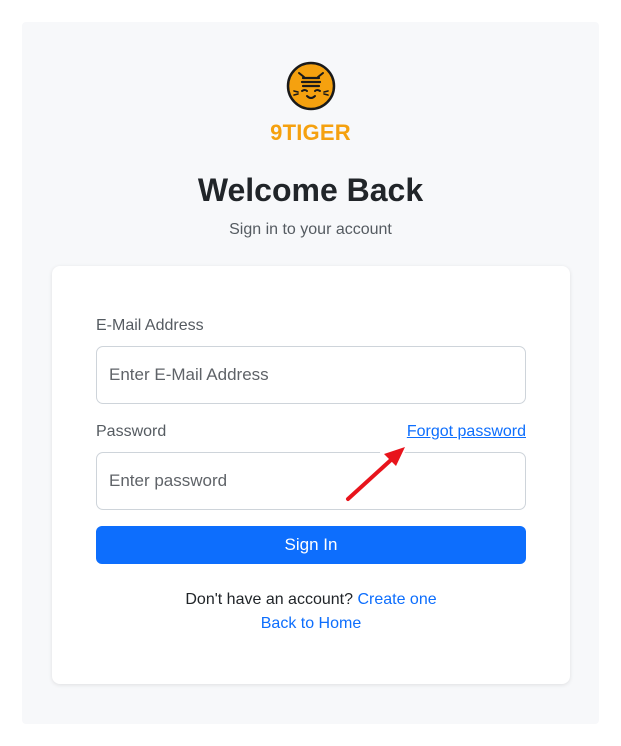 This screenshot has width=621, height=746. I want to click on back-home-line: Back to Home, so click(311, 624).